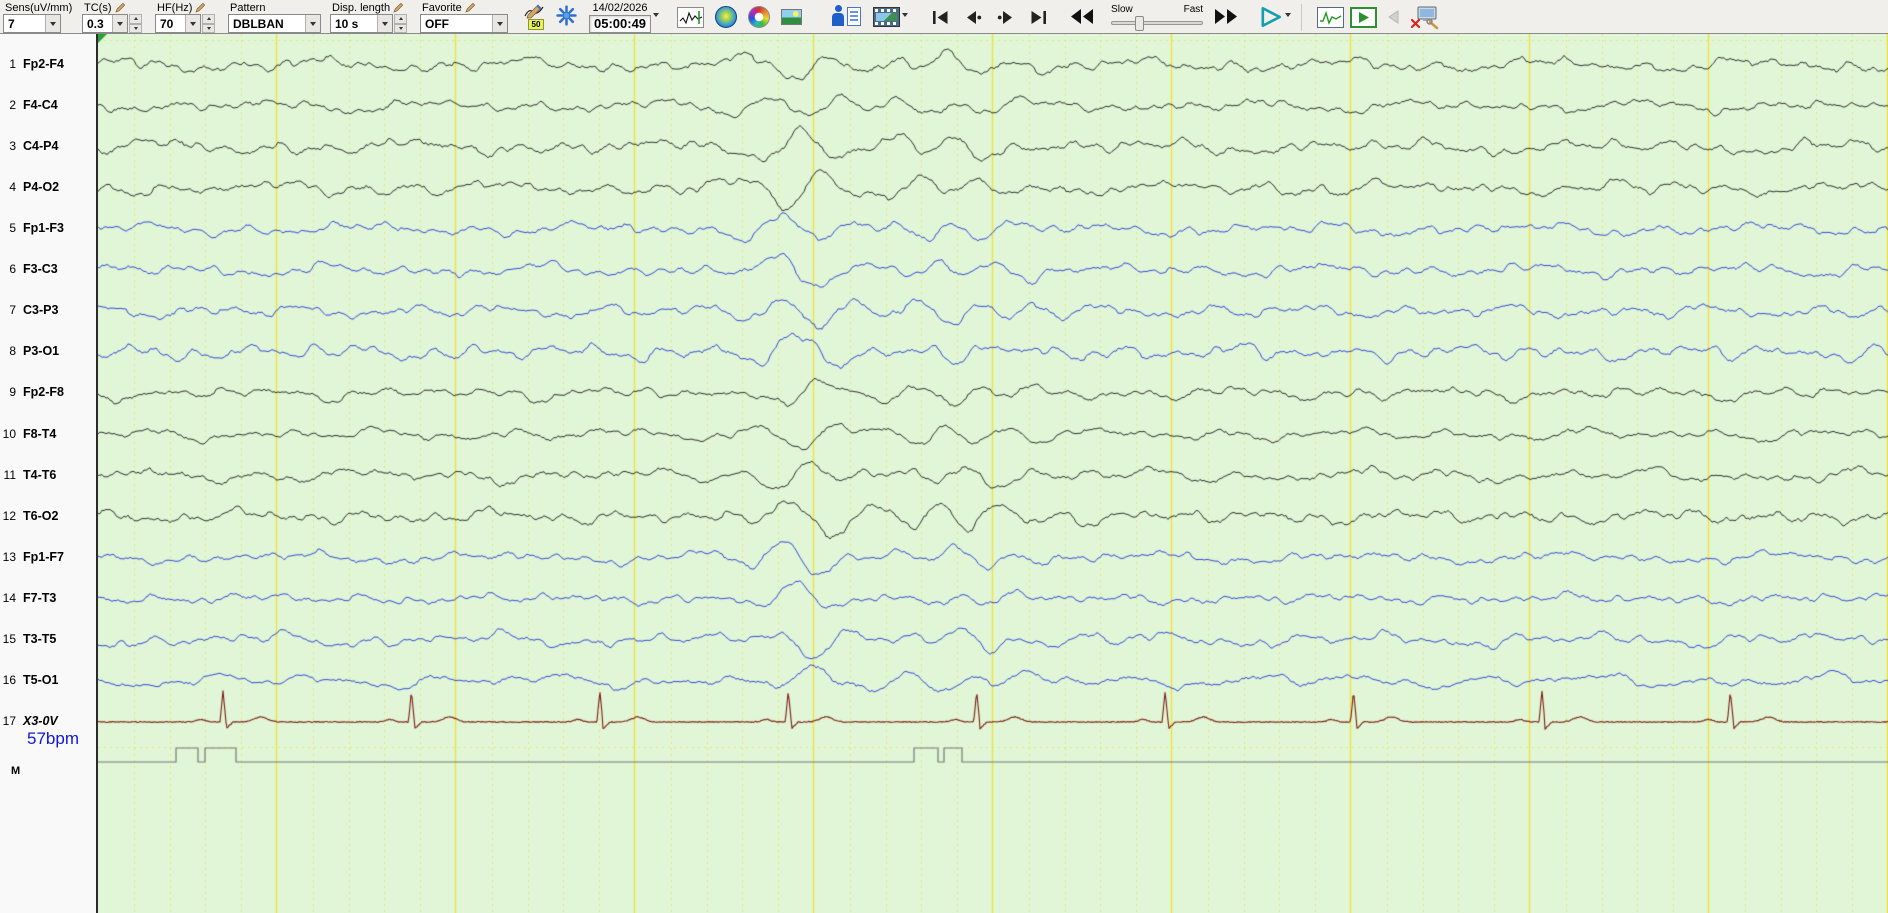 The image size is (1888, 913). Describe the element at coordinates (847, 15) in the screenshot. I see `patient-info-button` at that location.